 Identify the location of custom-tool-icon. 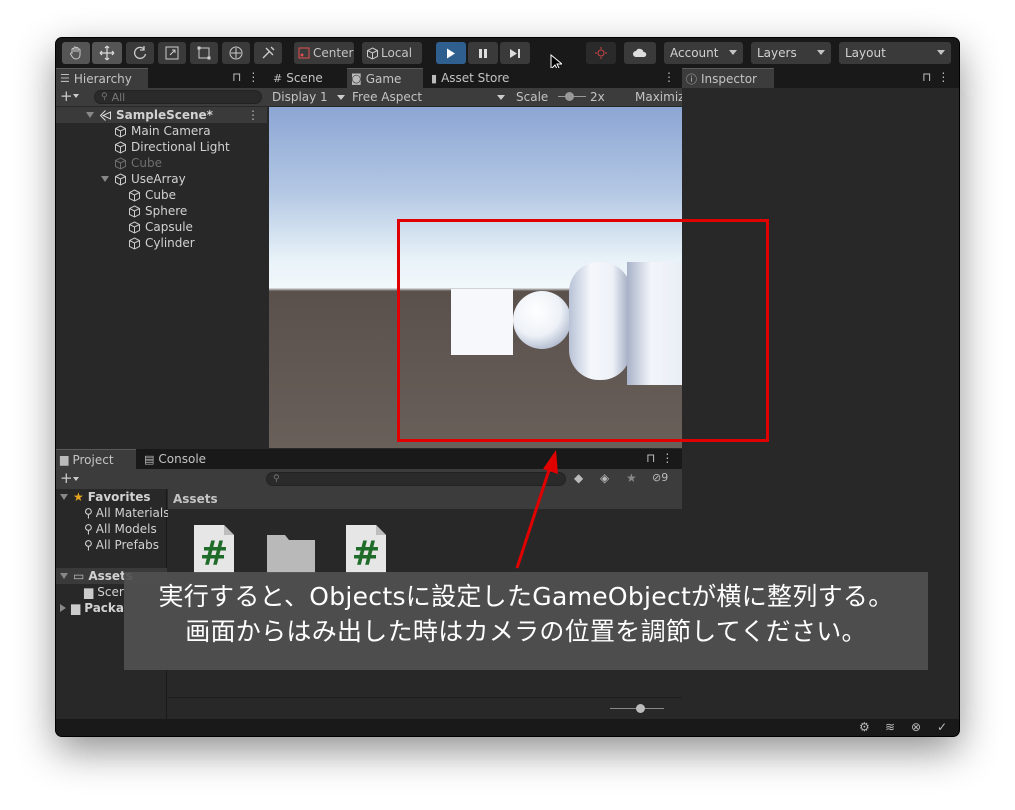
(268, 53).